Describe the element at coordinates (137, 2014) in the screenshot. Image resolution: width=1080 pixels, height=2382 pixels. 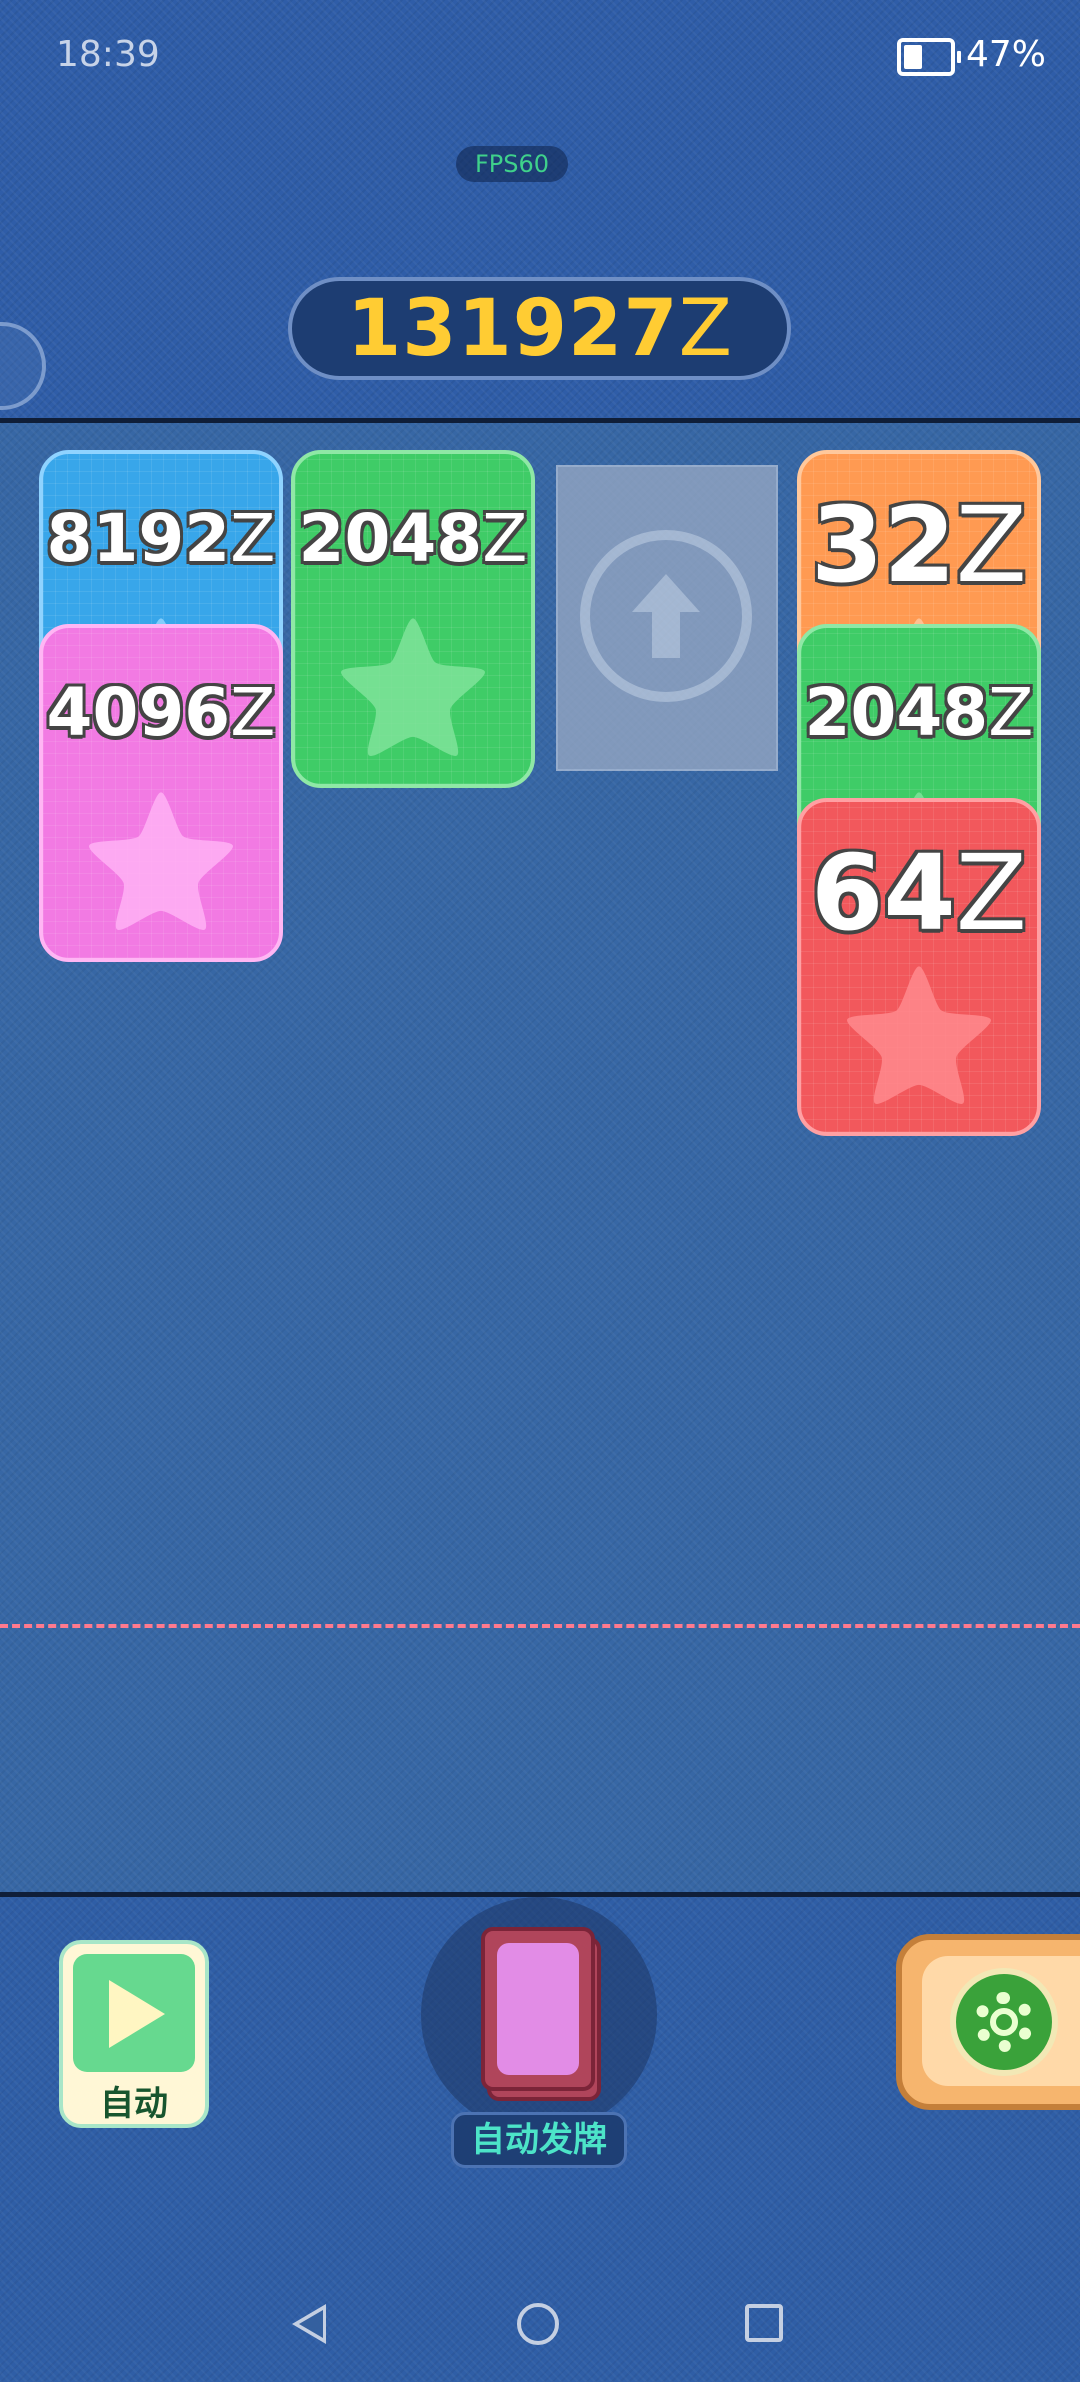
I see `play-icon` at that location.